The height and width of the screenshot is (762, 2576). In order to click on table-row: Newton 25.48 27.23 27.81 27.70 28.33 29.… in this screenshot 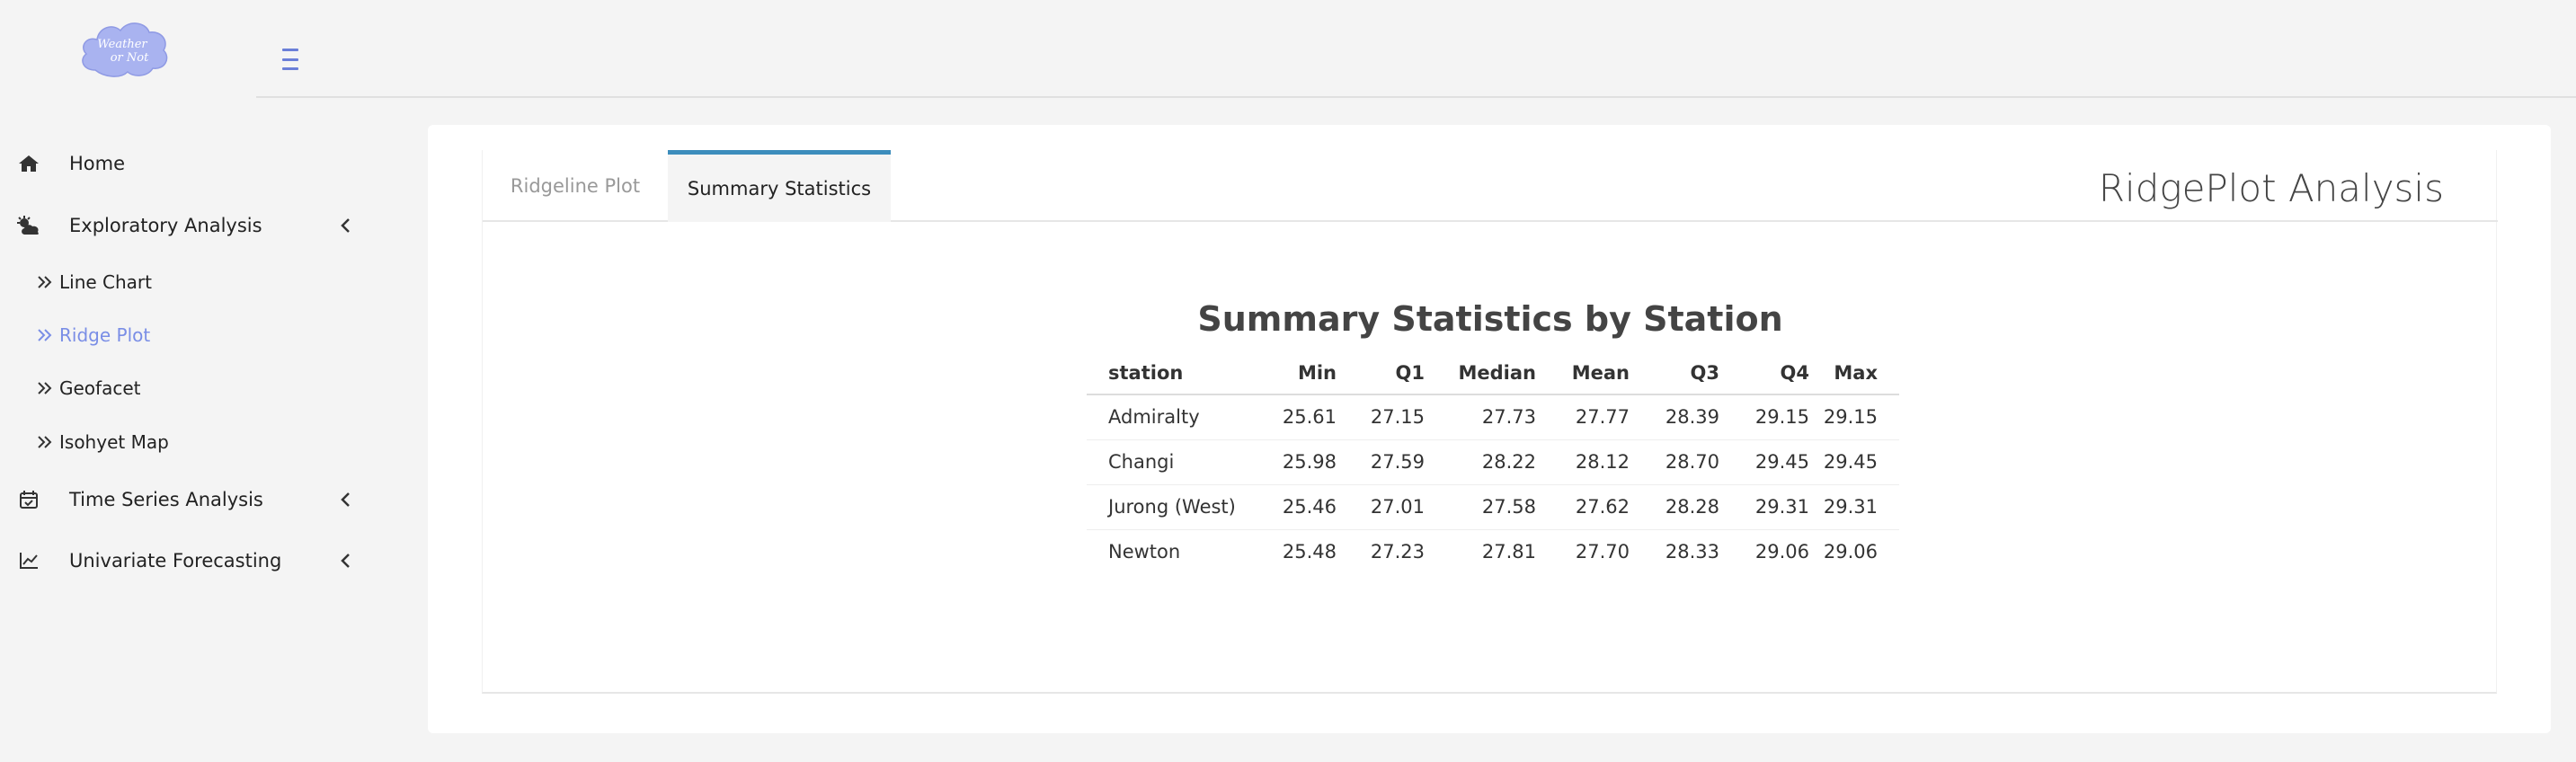, I will do `click(1493, 552)`.